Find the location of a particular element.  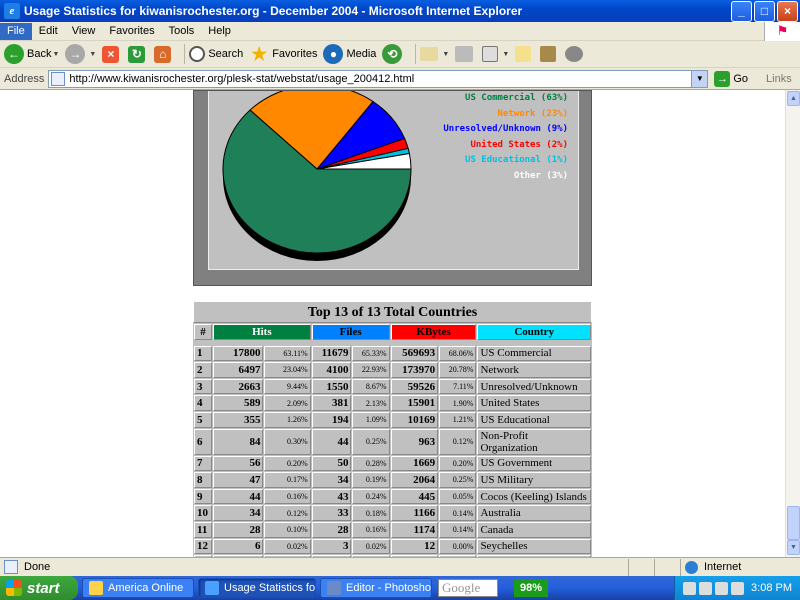

favorites-button: ★ Favorites is located at coordinates (283, 54).